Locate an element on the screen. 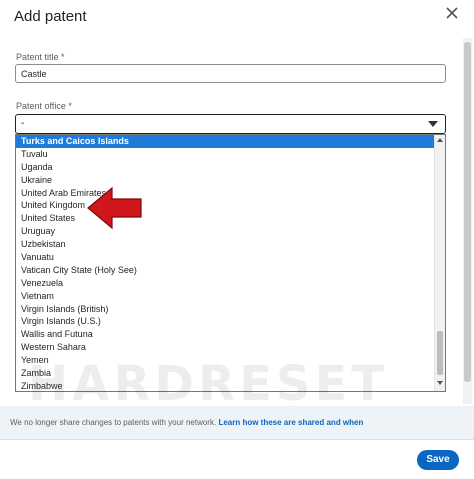 This screenshot has width=474, height=479. dropdown-option: Yemen is located at coordinates (226, 360).